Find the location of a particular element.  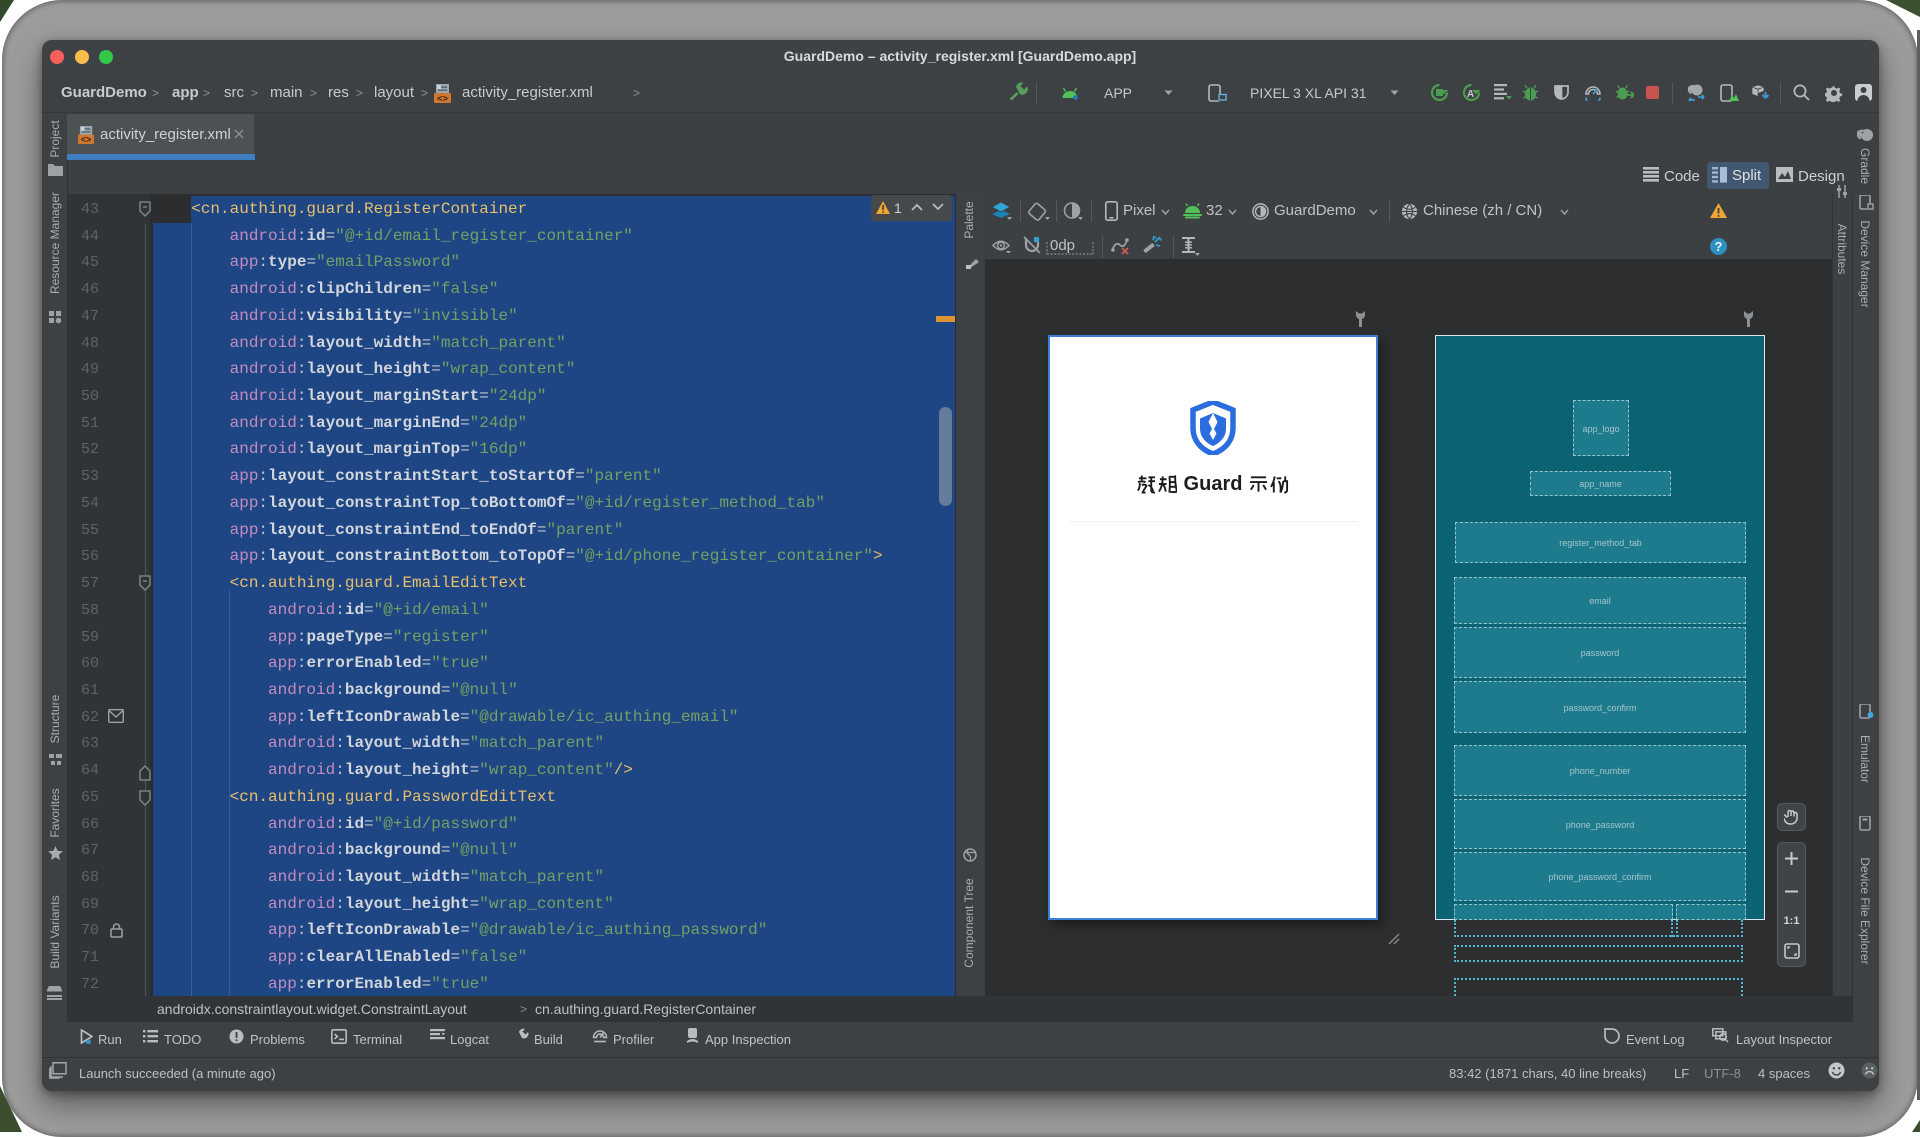

svg-text: A is located at coordinates (1470, 94).